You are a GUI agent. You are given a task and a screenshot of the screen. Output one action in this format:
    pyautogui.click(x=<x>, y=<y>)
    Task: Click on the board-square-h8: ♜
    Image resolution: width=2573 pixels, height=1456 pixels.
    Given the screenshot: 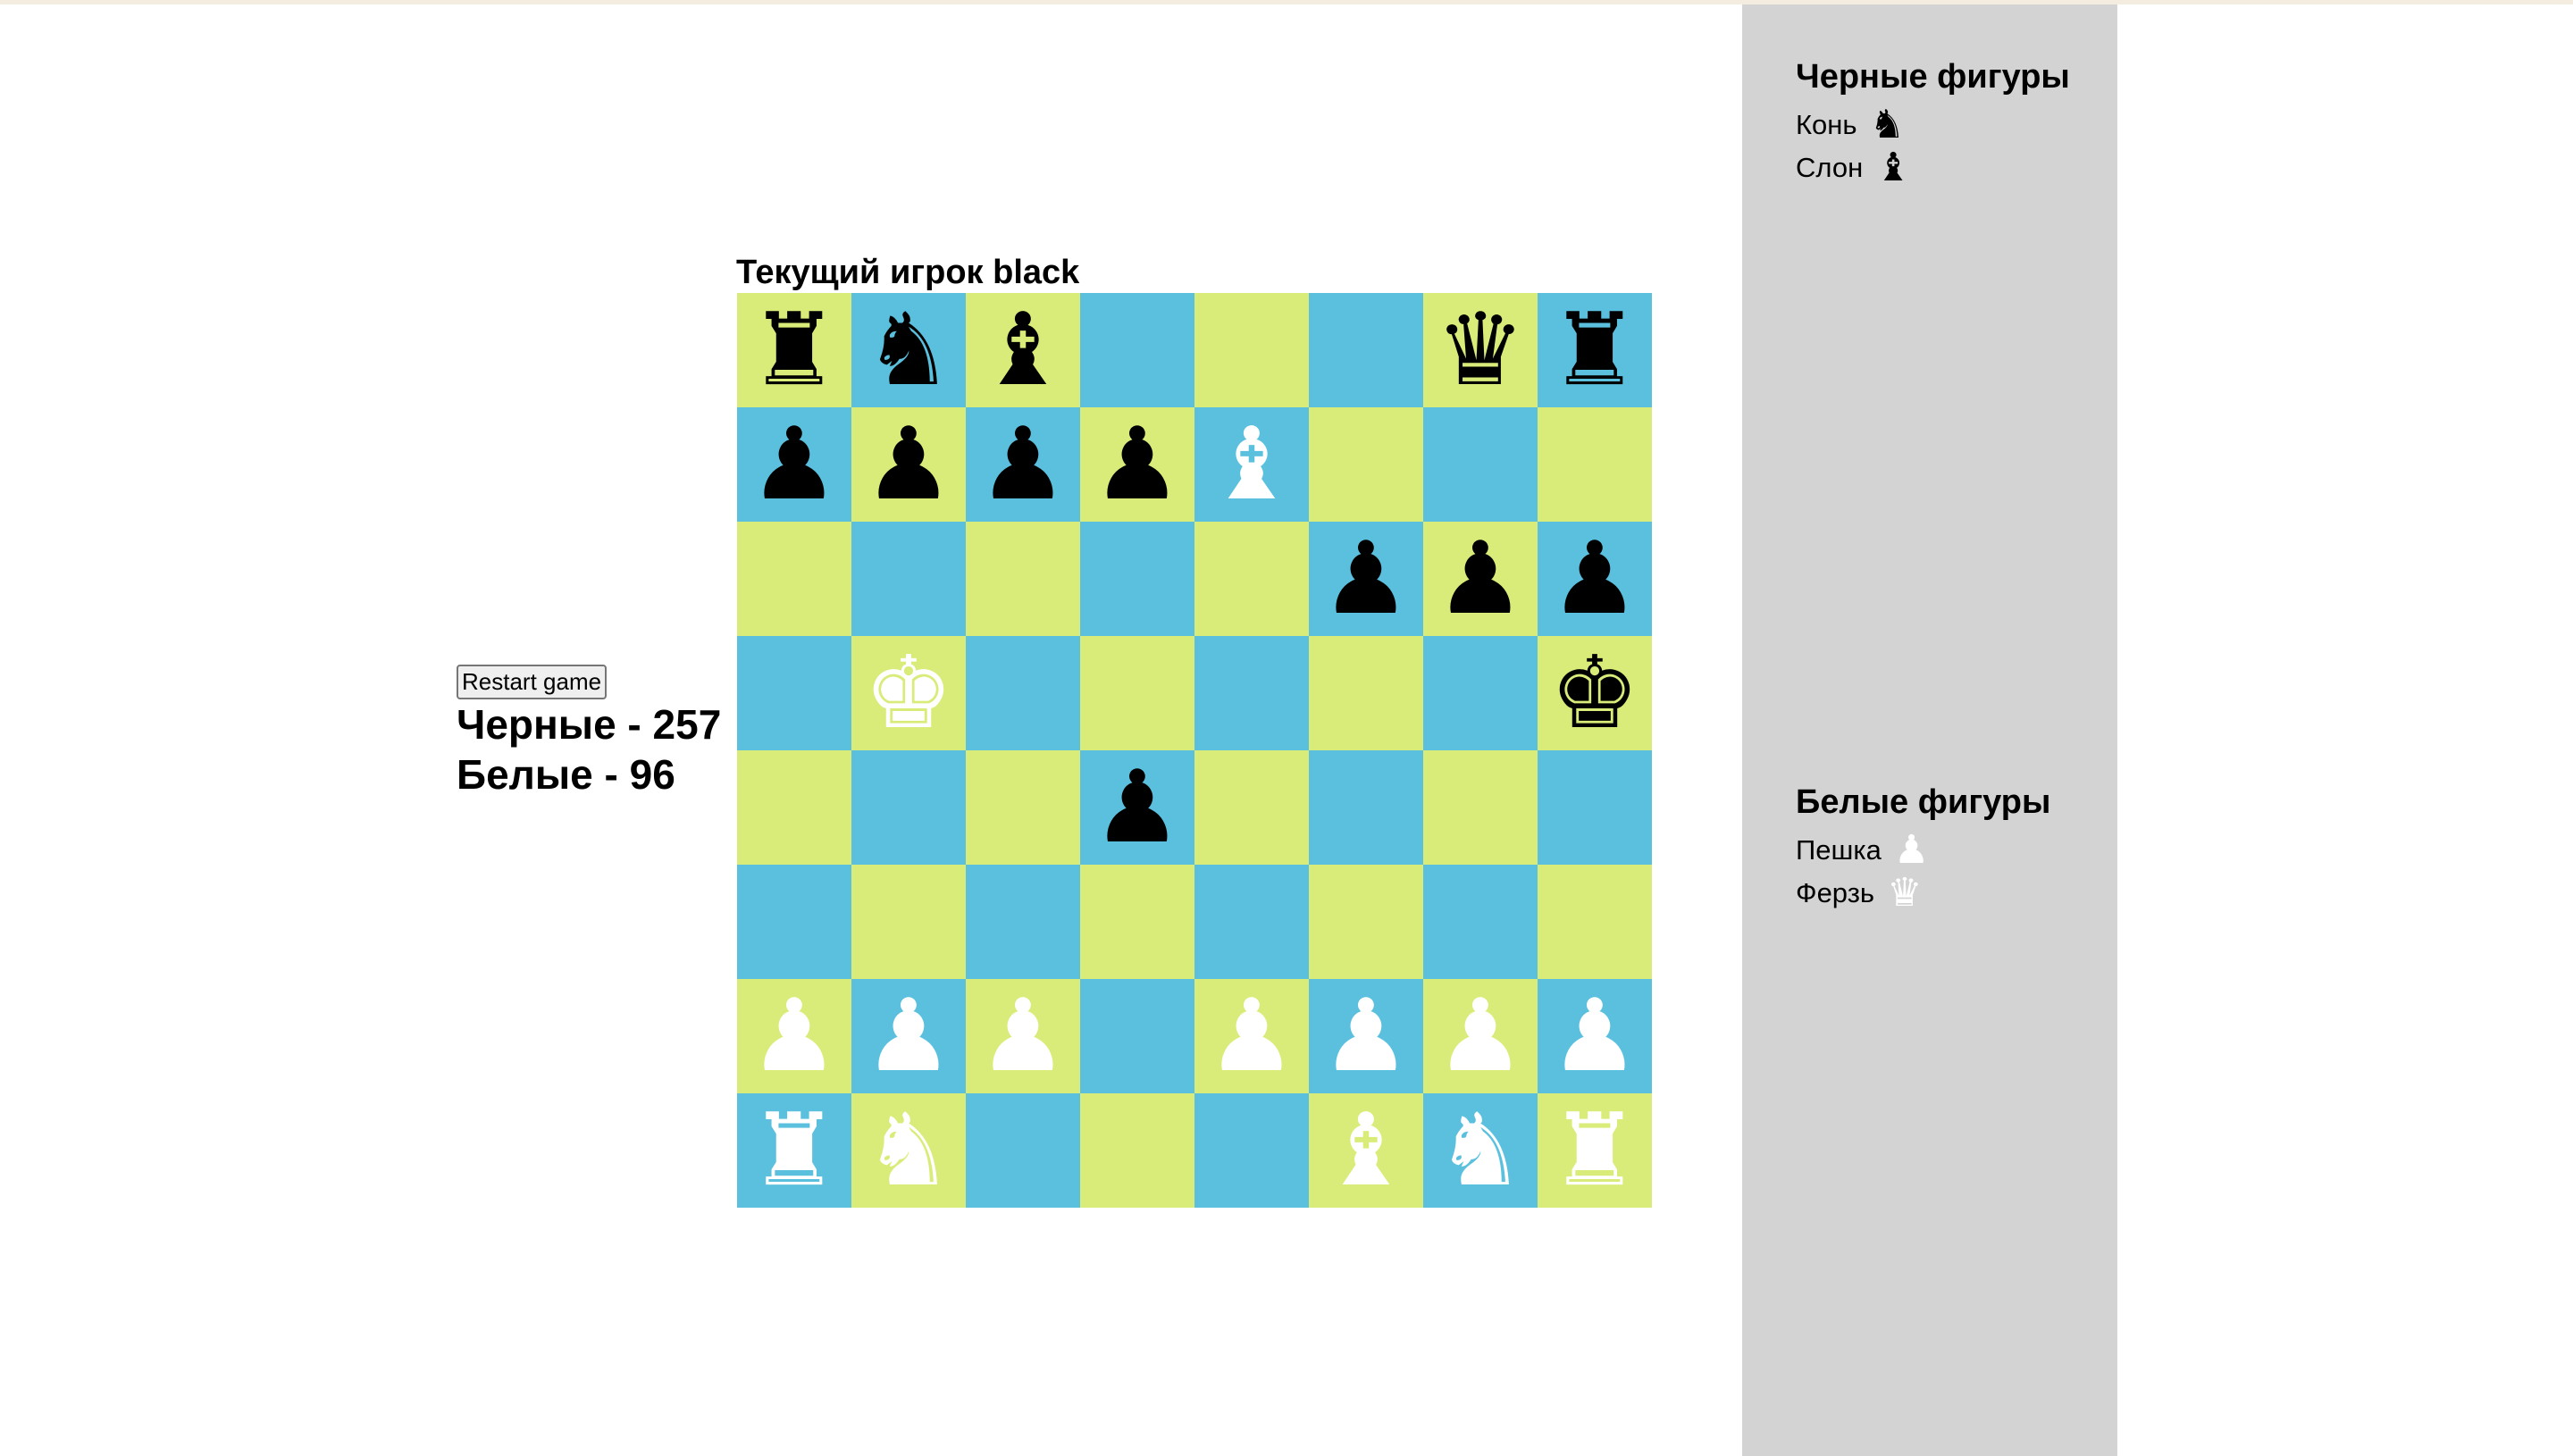 What is the action you would take?
    pyautogui.click(x=1595, y=350)
    